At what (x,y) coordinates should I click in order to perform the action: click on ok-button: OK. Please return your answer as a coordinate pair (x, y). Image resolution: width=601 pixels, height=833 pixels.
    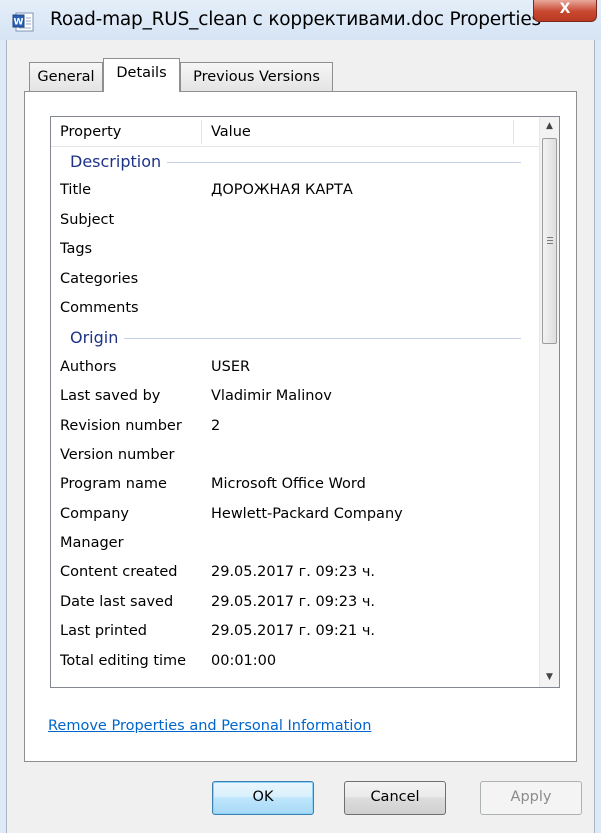
    Looking at the image, I should click on (263, 798).